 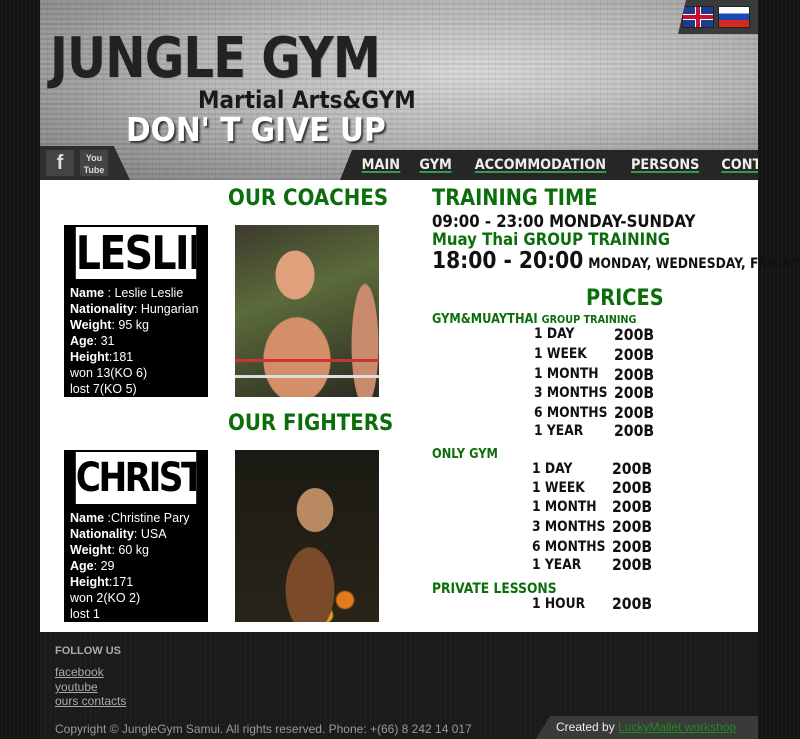 I want to click on age-value: : 29, so click(x=104, y=566).